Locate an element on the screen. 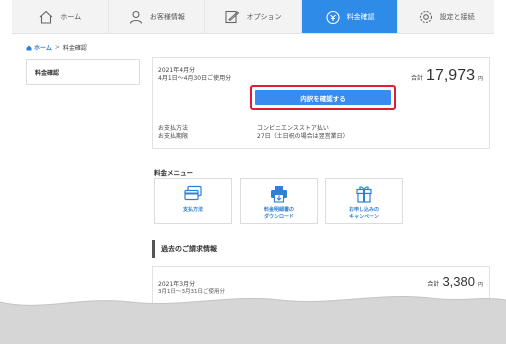 The height and width of the screenshot is (344, 506). breadcrumb: ホーム > 料金確認 is located at coordinates (56, 47).